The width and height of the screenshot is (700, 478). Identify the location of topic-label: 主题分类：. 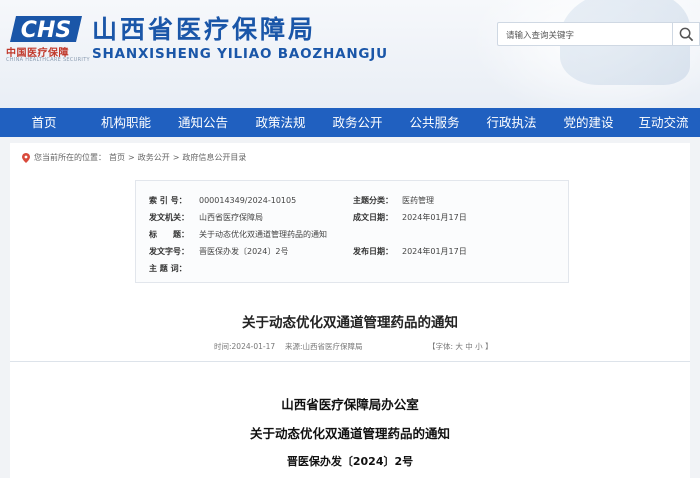
(373, 200).